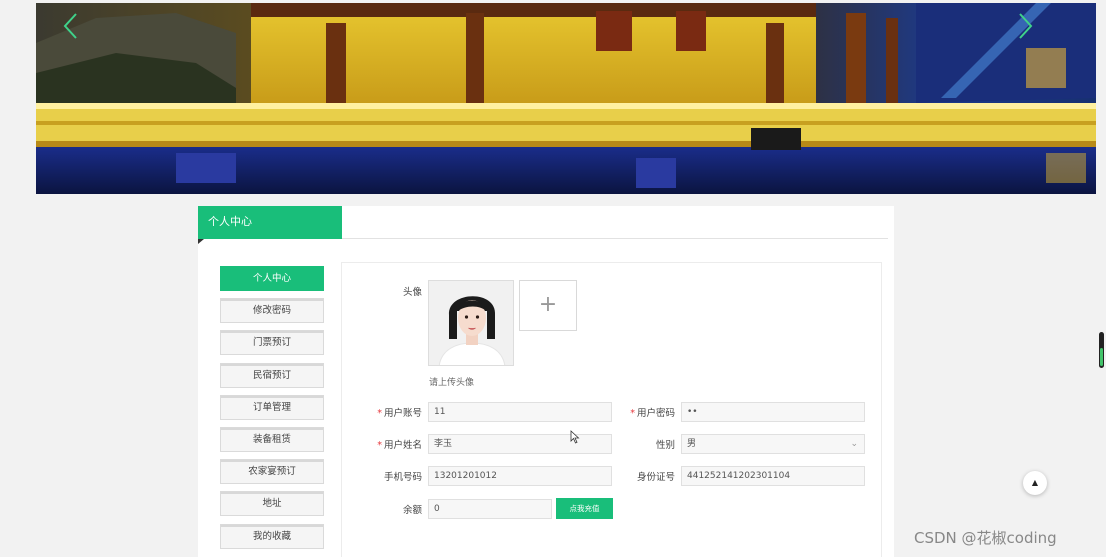 This screenshot has width=1106, height=557. Describe the element at coordinates (402, 477) in the screenshot. I see `phone-label: 手机号码` at that location.